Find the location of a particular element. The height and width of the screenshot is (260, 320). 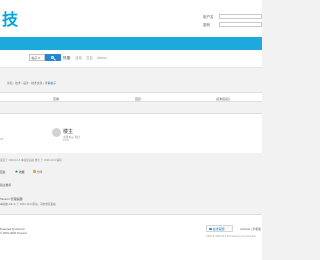

post-timestamp: 发表于 2020-10-6 本帖最后由 楼主 于 2020-10-6 编辑 is located at coordinates (31, 160).